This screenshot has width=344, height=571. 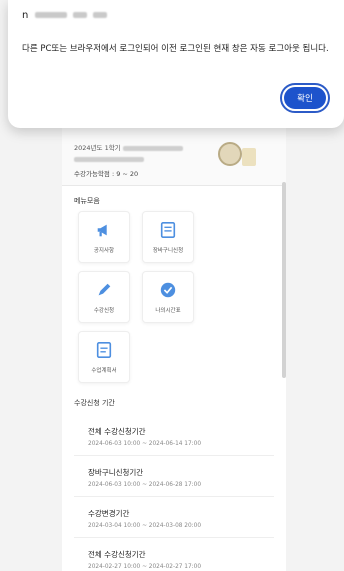 I want to click on redacted-student-id, so click(x=152, y=148).